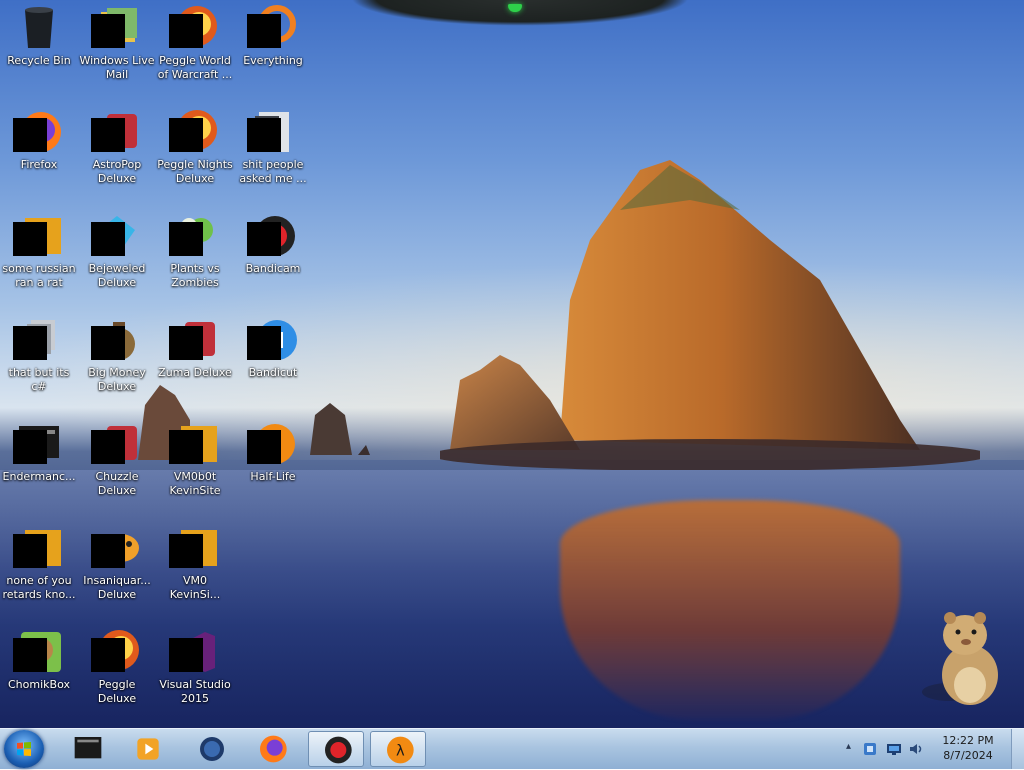 Image resolution: width=1024 pixels, height=770 pixels. Describe the element at coordinates (39, 28) in the screenshot. I see `recycle-bin-icon` at that location.